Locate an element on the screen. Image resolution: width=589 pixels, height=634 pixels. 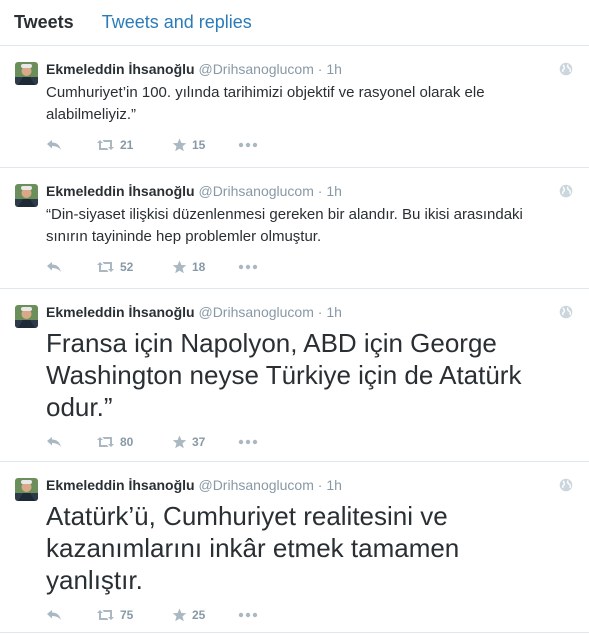
tweet-actions: 21 15 is located at coordinates (292, 145).